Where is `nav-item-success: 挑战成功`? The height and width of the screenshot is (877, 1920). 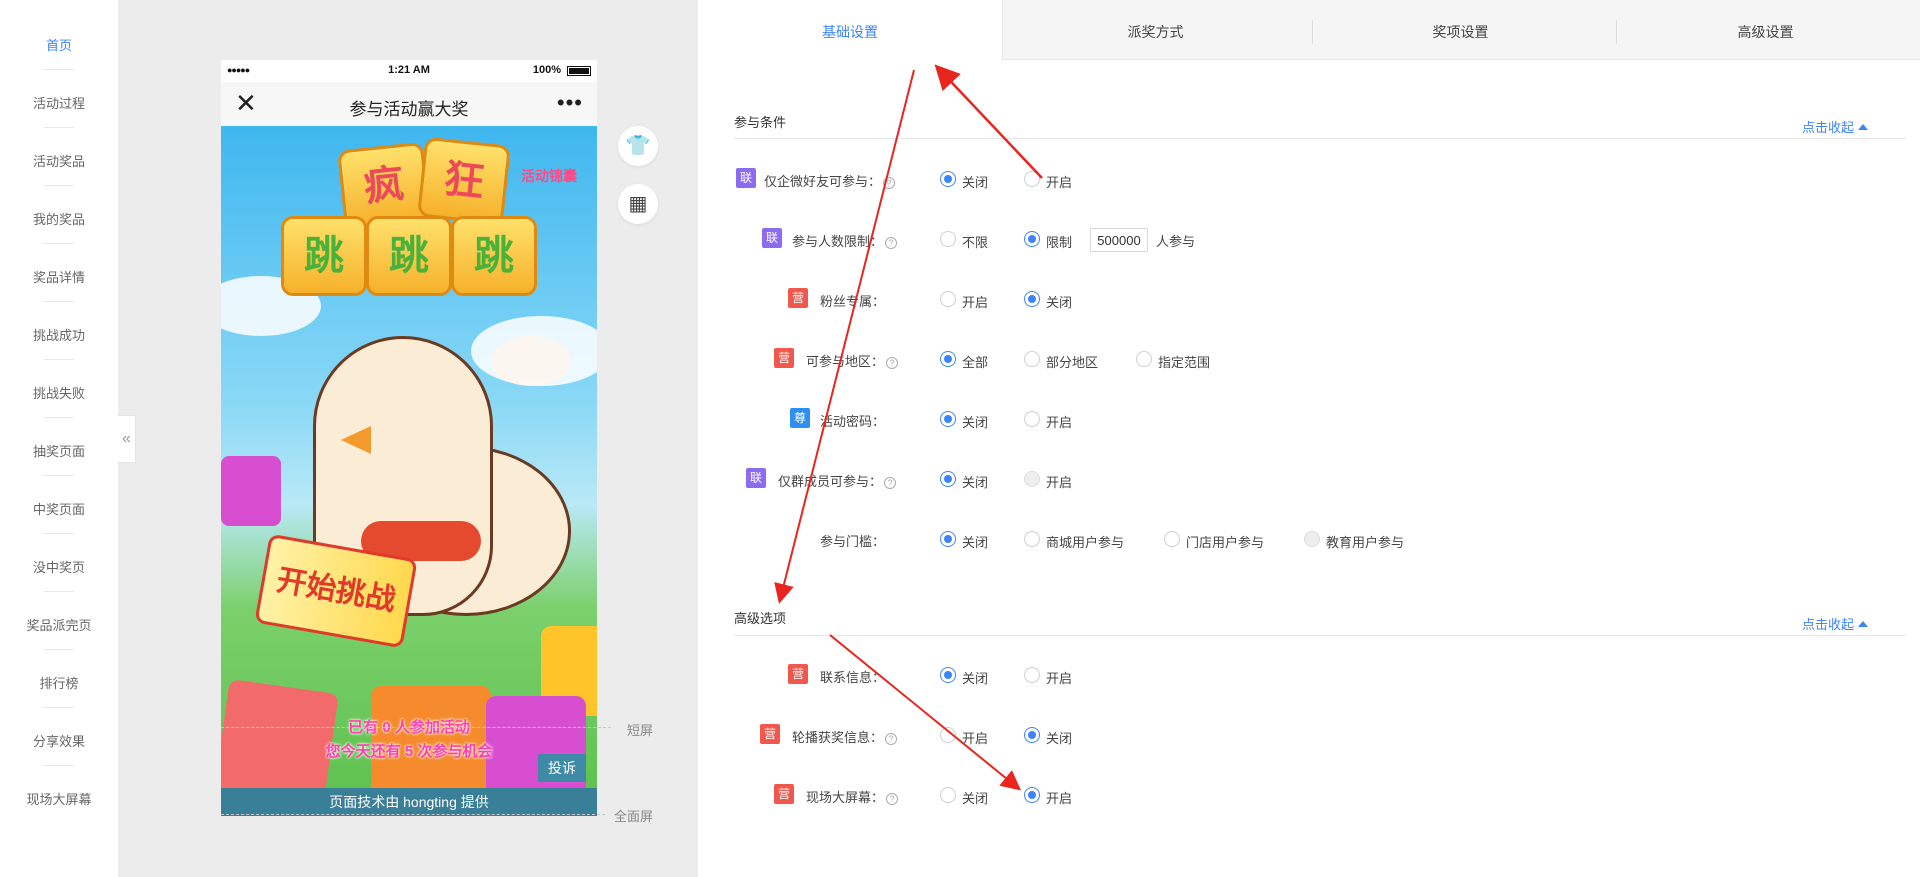 nav-item-success: 挑战成功 is located at coordinates (59, 334).